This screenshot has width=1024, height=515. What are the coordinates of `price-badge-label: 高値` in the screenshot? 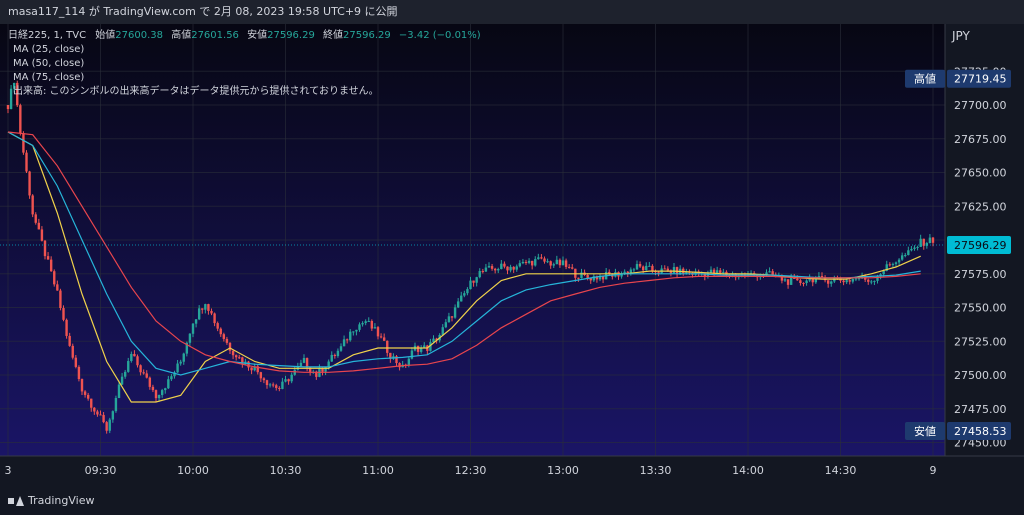 It's located at (925, 79).